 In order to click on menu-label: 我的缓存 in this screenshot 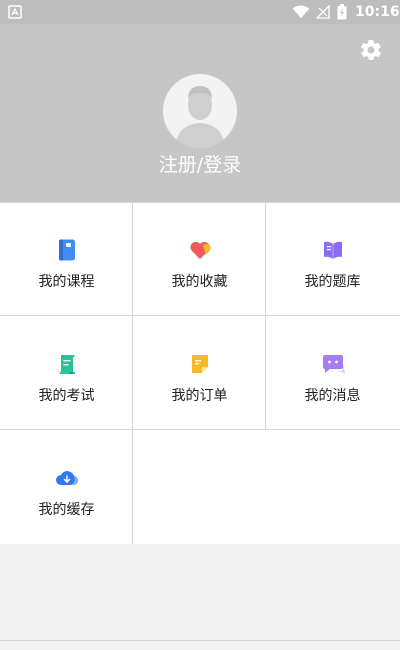, I will do `click(66, 510)`.